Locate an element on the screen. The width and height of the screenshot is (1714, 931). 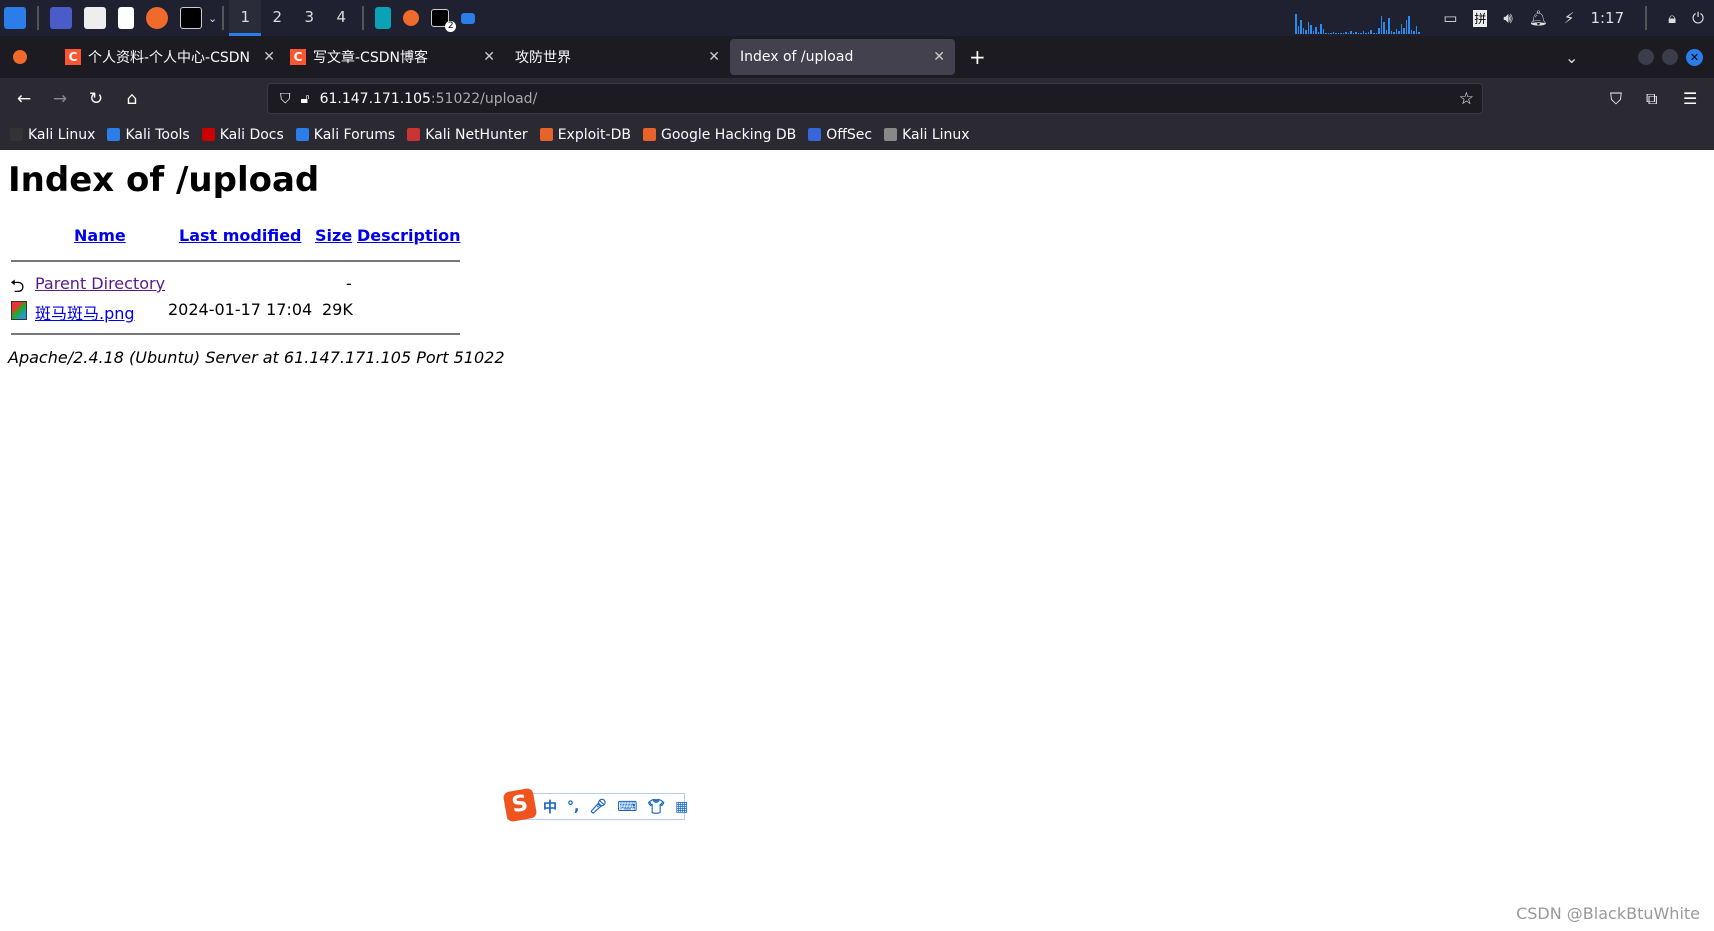
ime-toolbar: S 中 °, 🎤︎ ⌨ 👕︎ ▦ is located at coordinates (595, 805).